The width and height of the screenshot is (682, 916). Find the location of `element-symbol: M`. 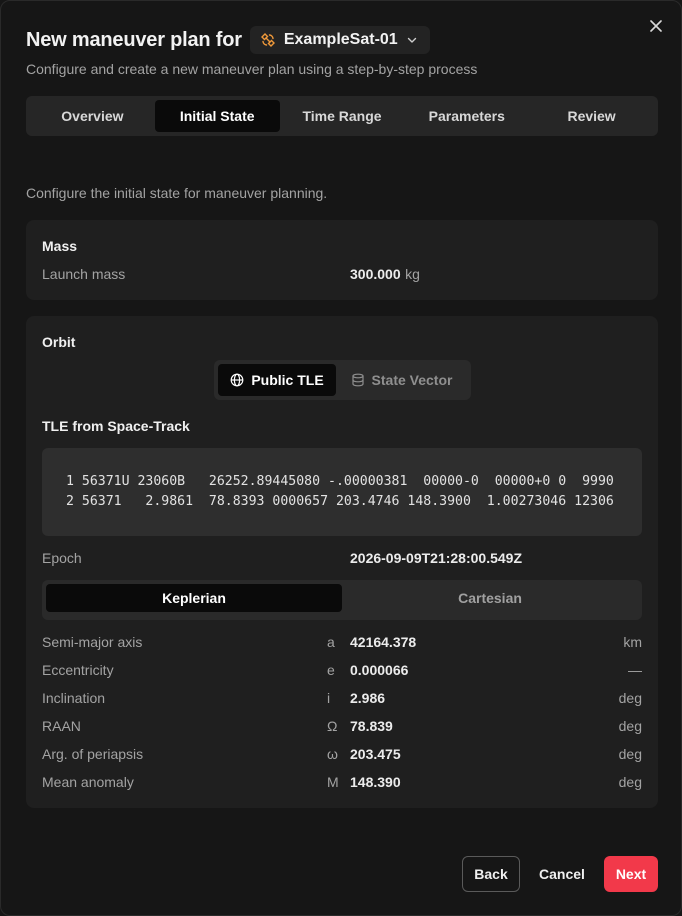

element-symbol: M is located at coordinates (333, 782).